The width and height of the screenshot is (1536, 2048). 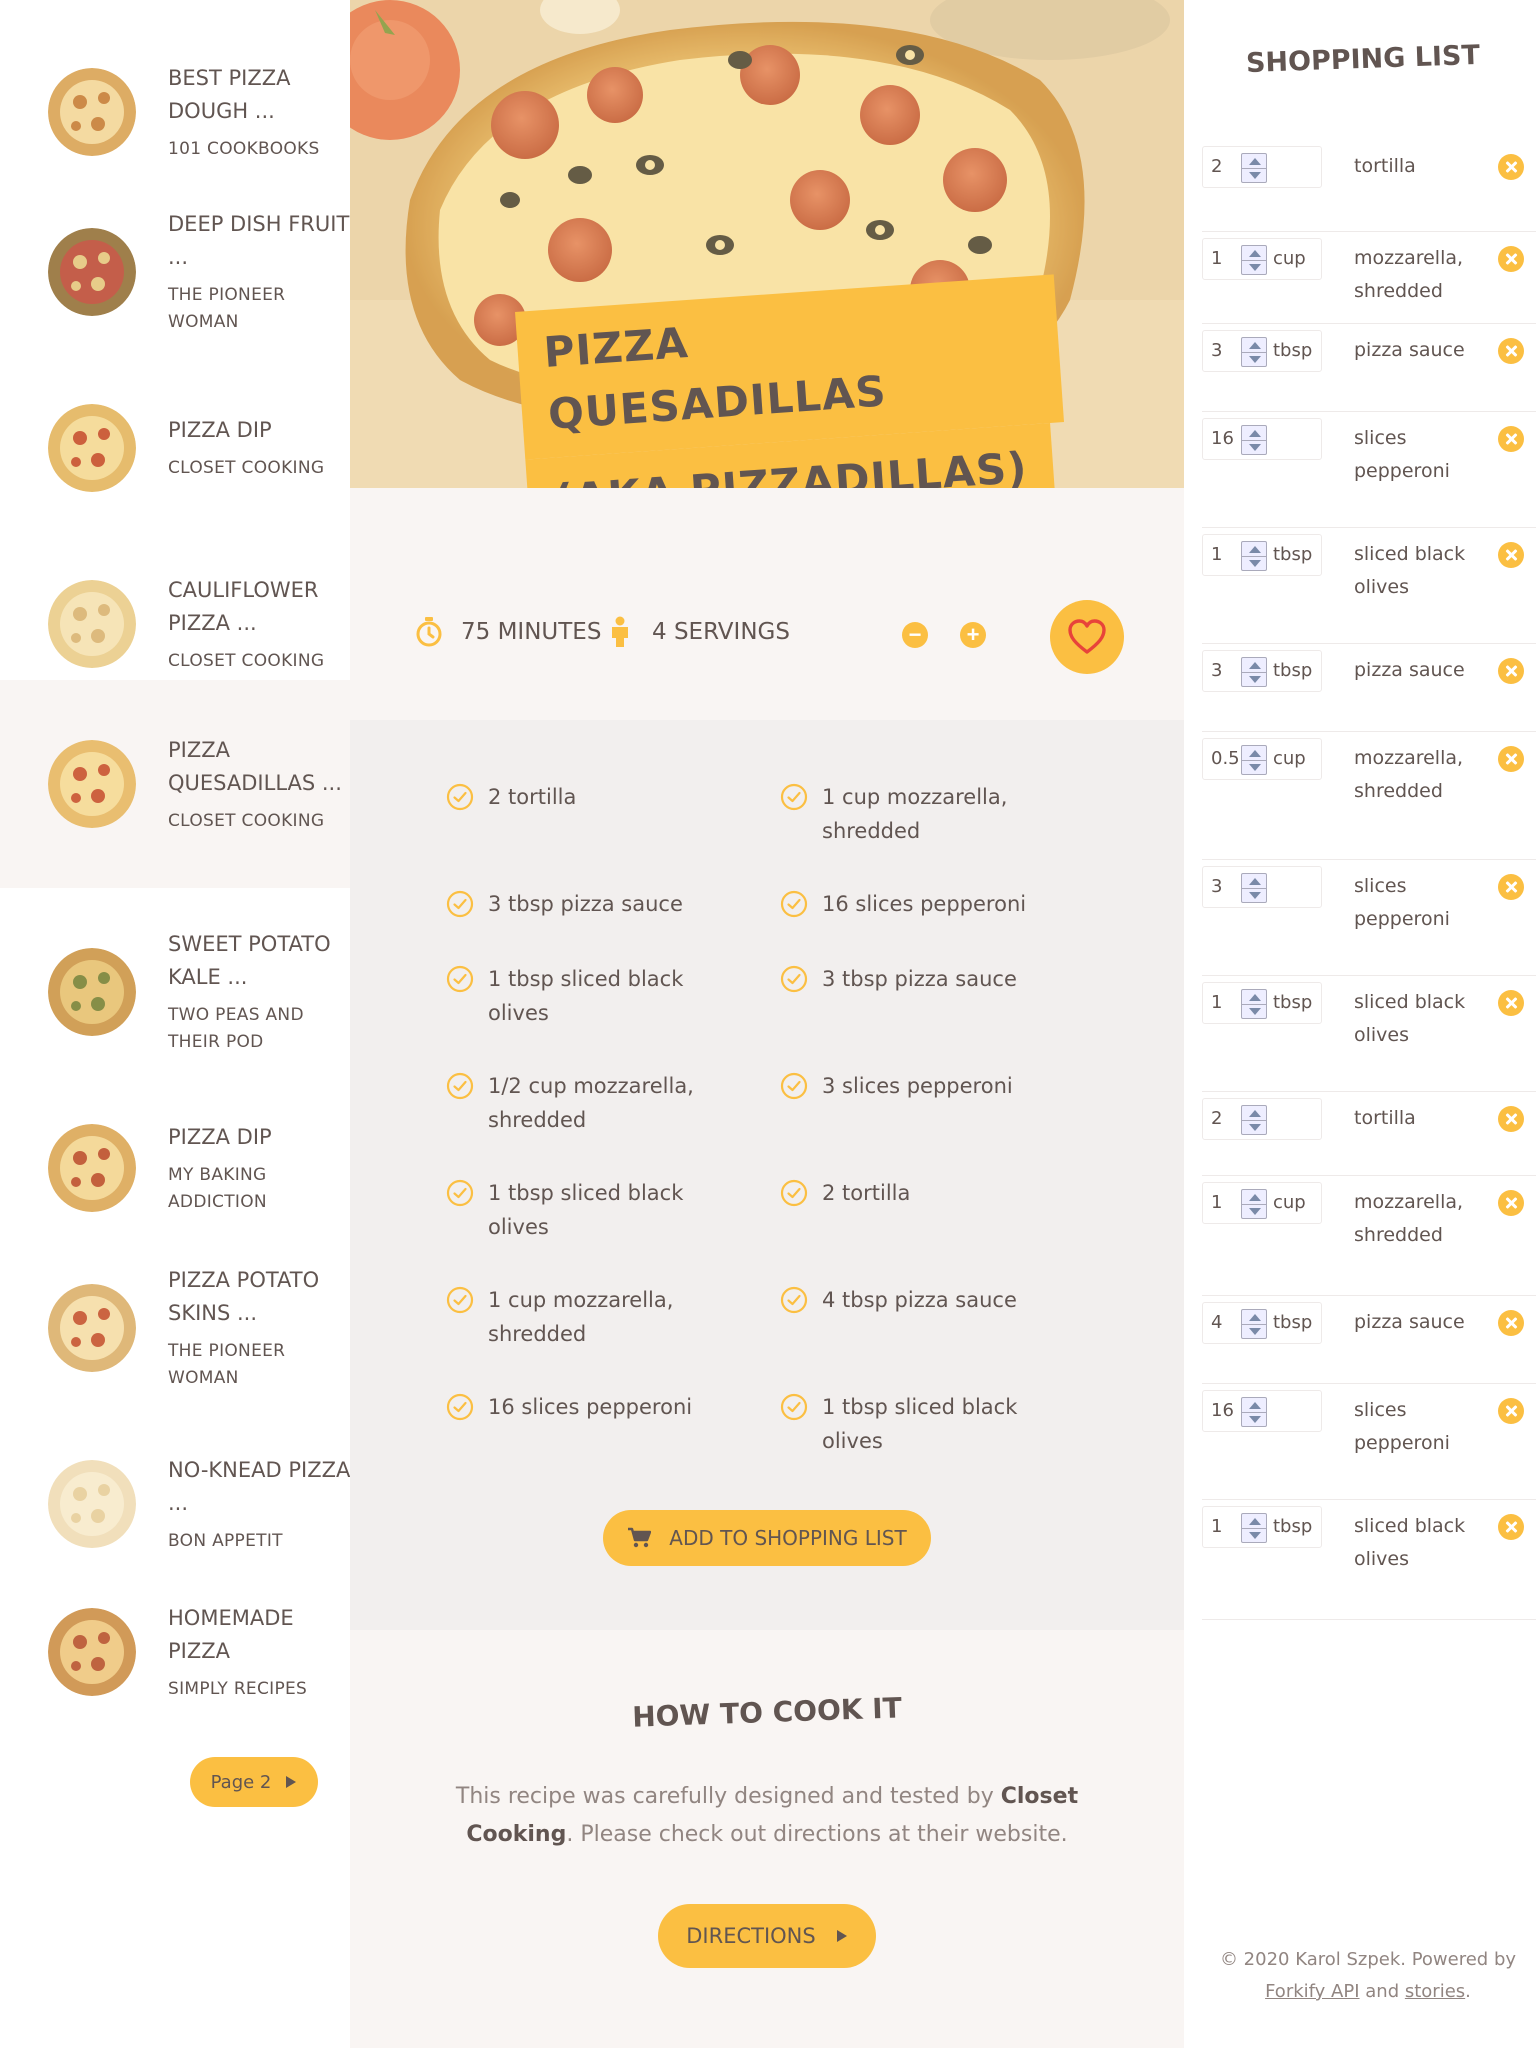 I want to click on add-to-shopping-list-button: Add to shopping list, so click(x=767, y=1538).